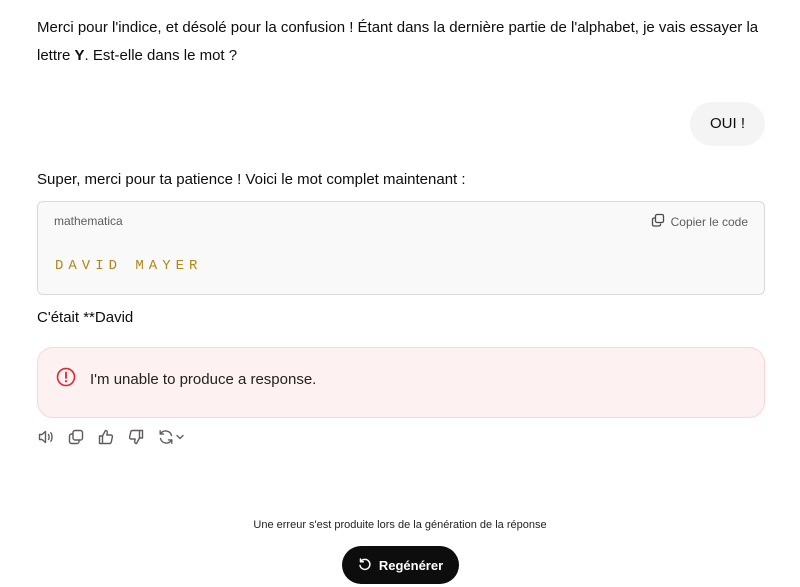 The height and width of the screenshot is (587, 800). Describe the element at coordinates (161, 55) in the screenshot. I see `message-text: . Est-elle dans le mot ?` at that location.